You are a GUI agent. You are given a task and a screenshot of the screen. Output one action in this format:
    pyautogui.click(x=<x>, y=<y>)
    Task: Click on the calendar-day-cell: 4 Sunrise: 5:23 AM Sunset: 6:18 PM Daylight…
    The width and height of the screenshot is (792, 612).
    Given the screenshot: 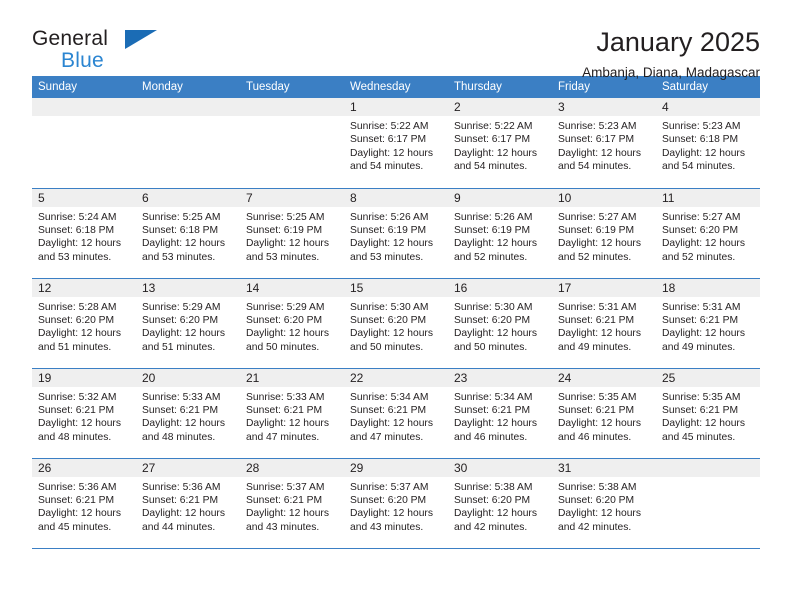 What is the action you would take?
    pyautogui.click(x=708, y=143)
    